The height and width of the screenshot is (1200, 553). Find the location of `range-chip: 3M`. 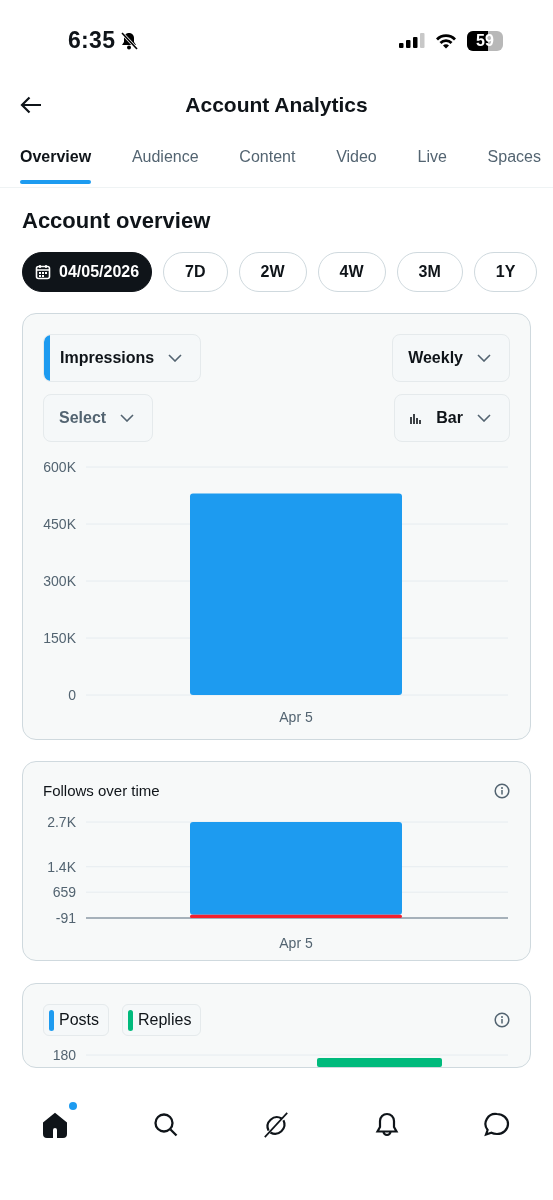

range-chip: 3M is located at coordinates (429, 272).